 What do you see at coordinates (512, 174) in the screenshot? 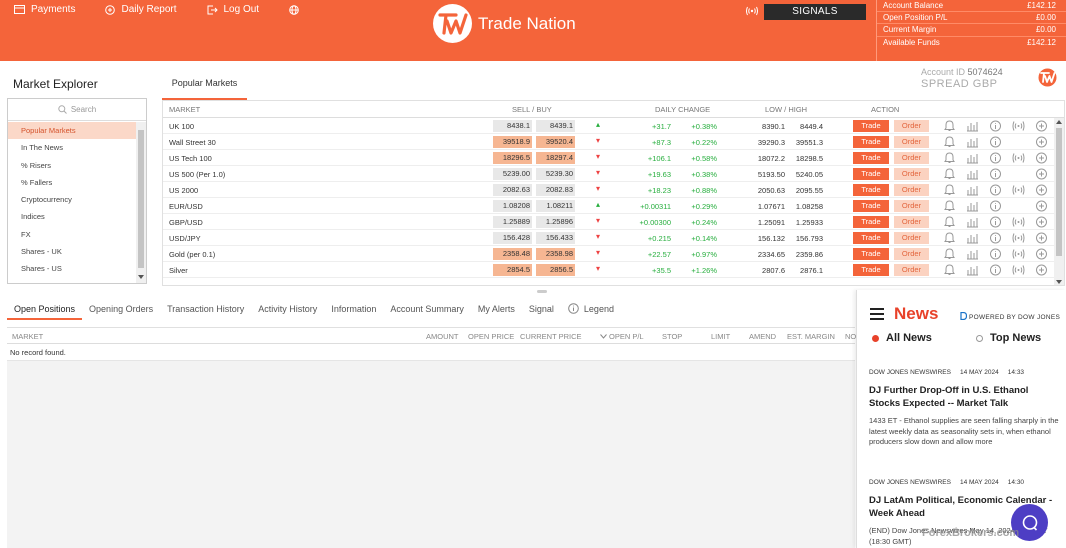
I see `sell-price: 5239.00` at bounding box center [512, 174].